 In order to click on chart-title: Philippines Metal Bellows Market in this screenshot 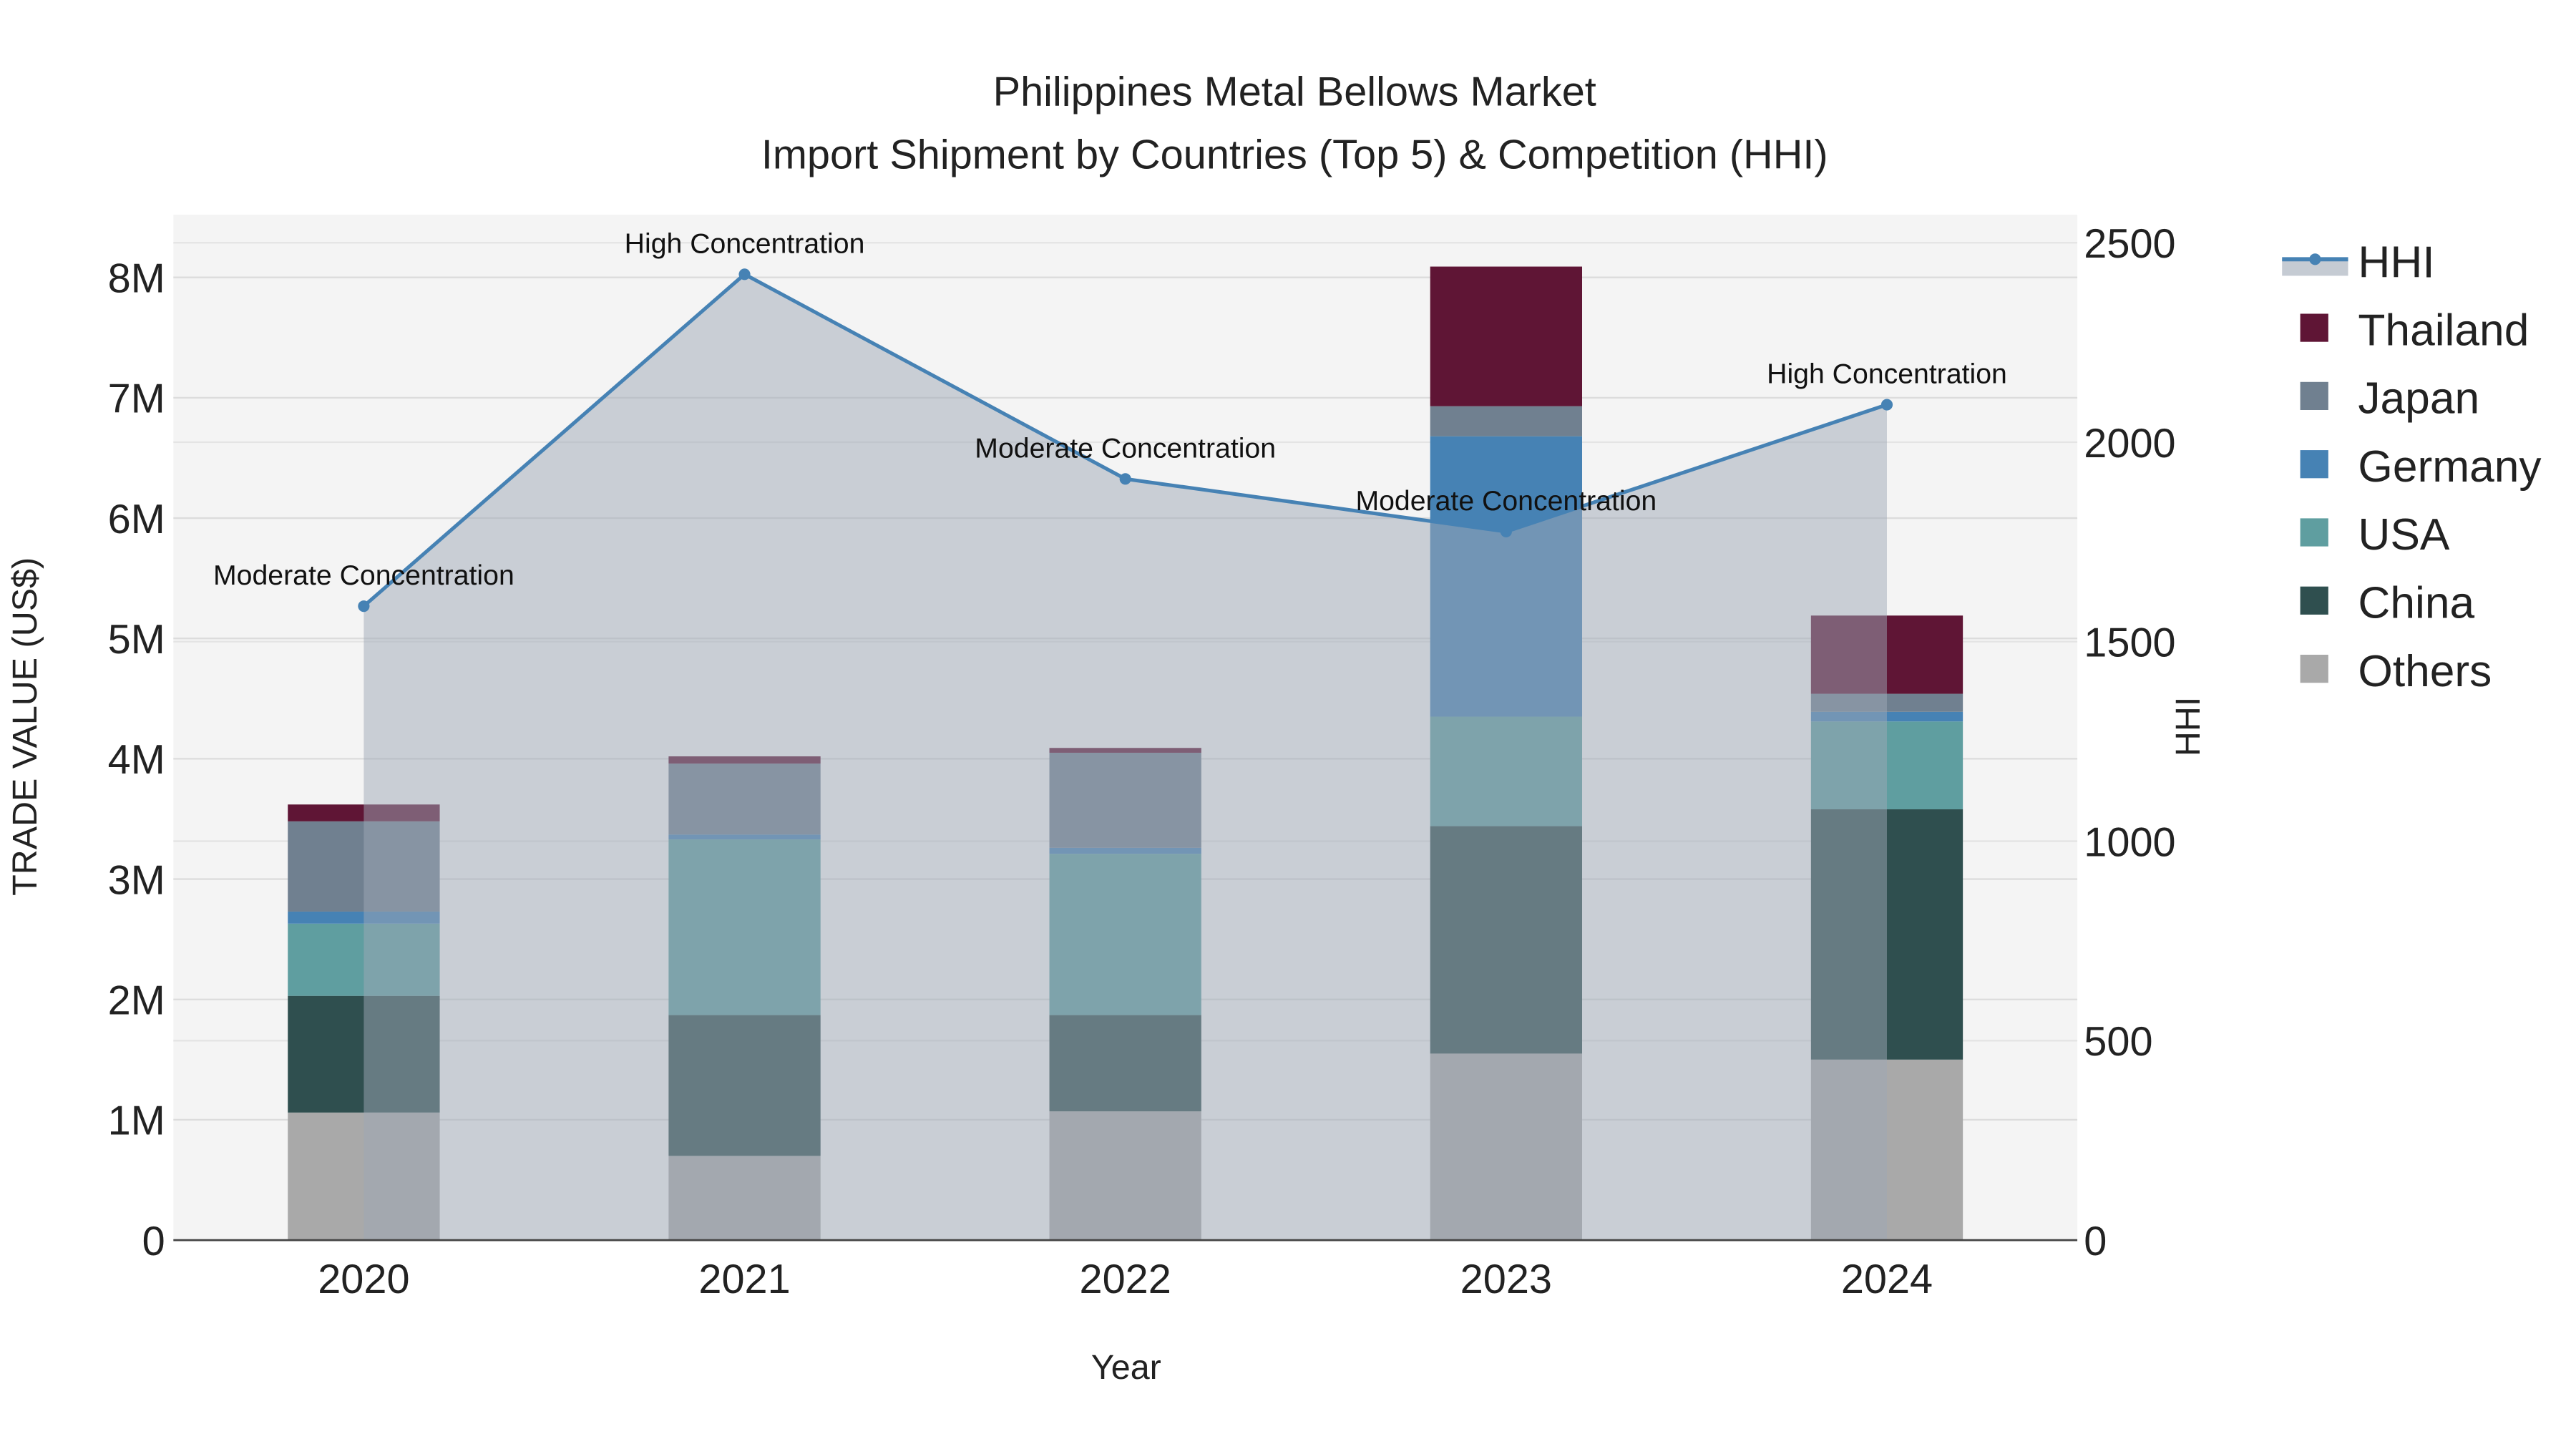, I will do `click(1294, 92)`.